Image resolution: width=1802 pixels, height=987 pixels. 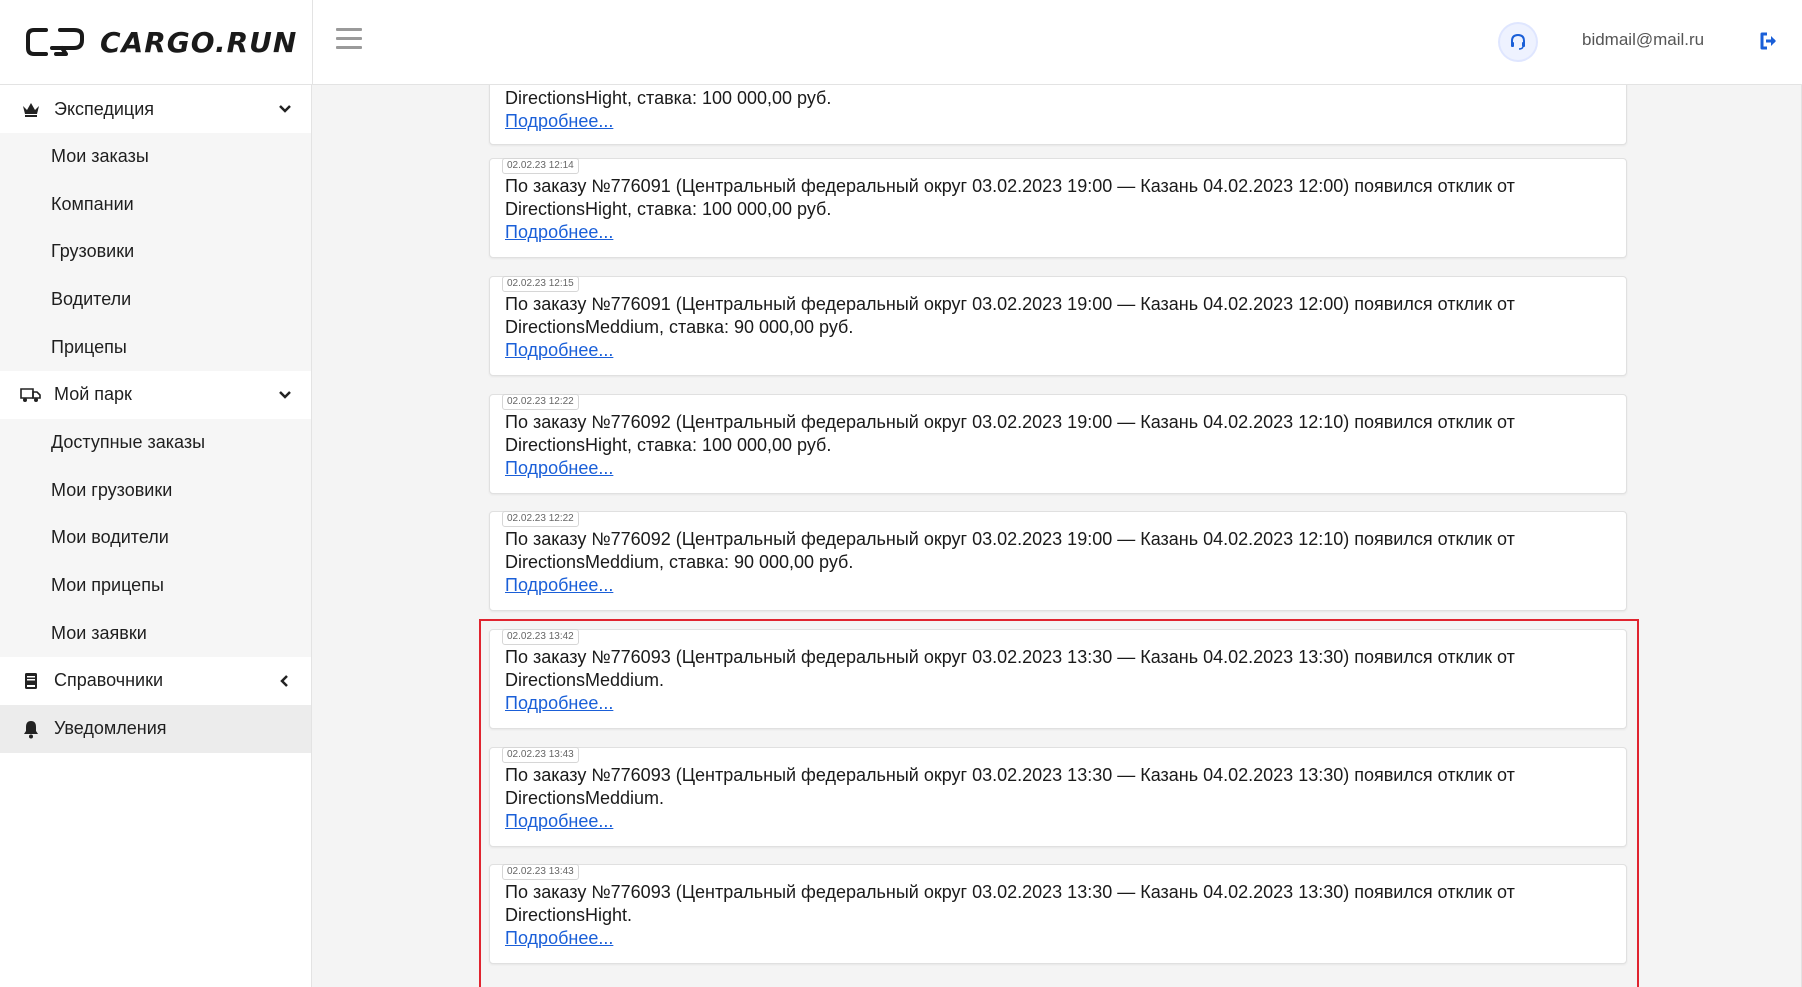 What do you see at coordinates (901, 42) in the screenshot?
I see `top-header: CARGO.RUN bidmail@mail.ru` at bounding box center [901, 42].